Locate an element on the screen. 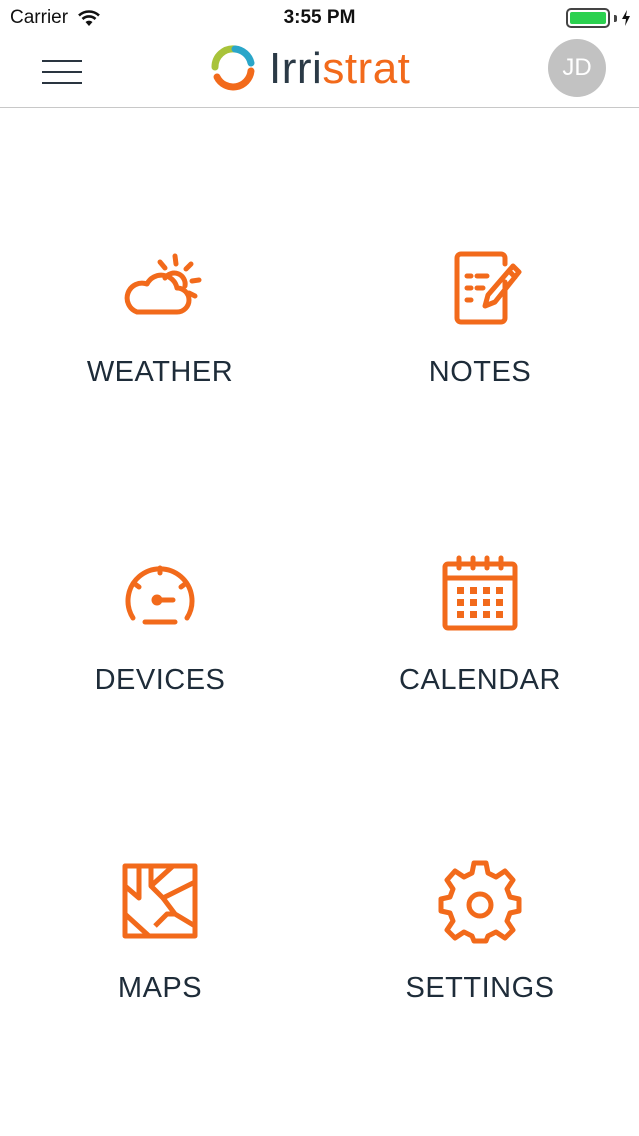 The height and width of the screenshot is (1136, 639). status-bar: Carrier 3:55 PM is located at coordinates (319, 19).